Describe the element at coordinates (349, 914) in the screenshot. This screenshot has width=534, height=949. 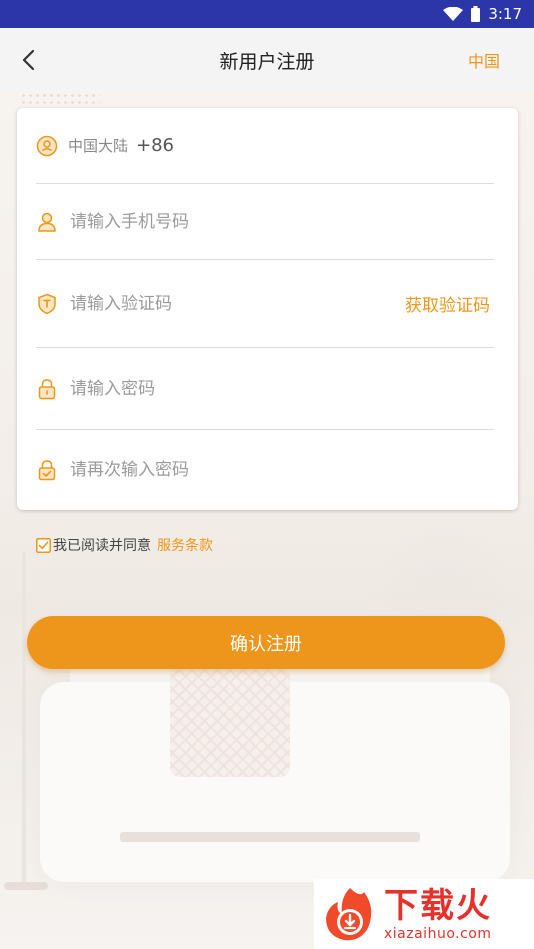
I see `flame-download-logo-icon` at that location.